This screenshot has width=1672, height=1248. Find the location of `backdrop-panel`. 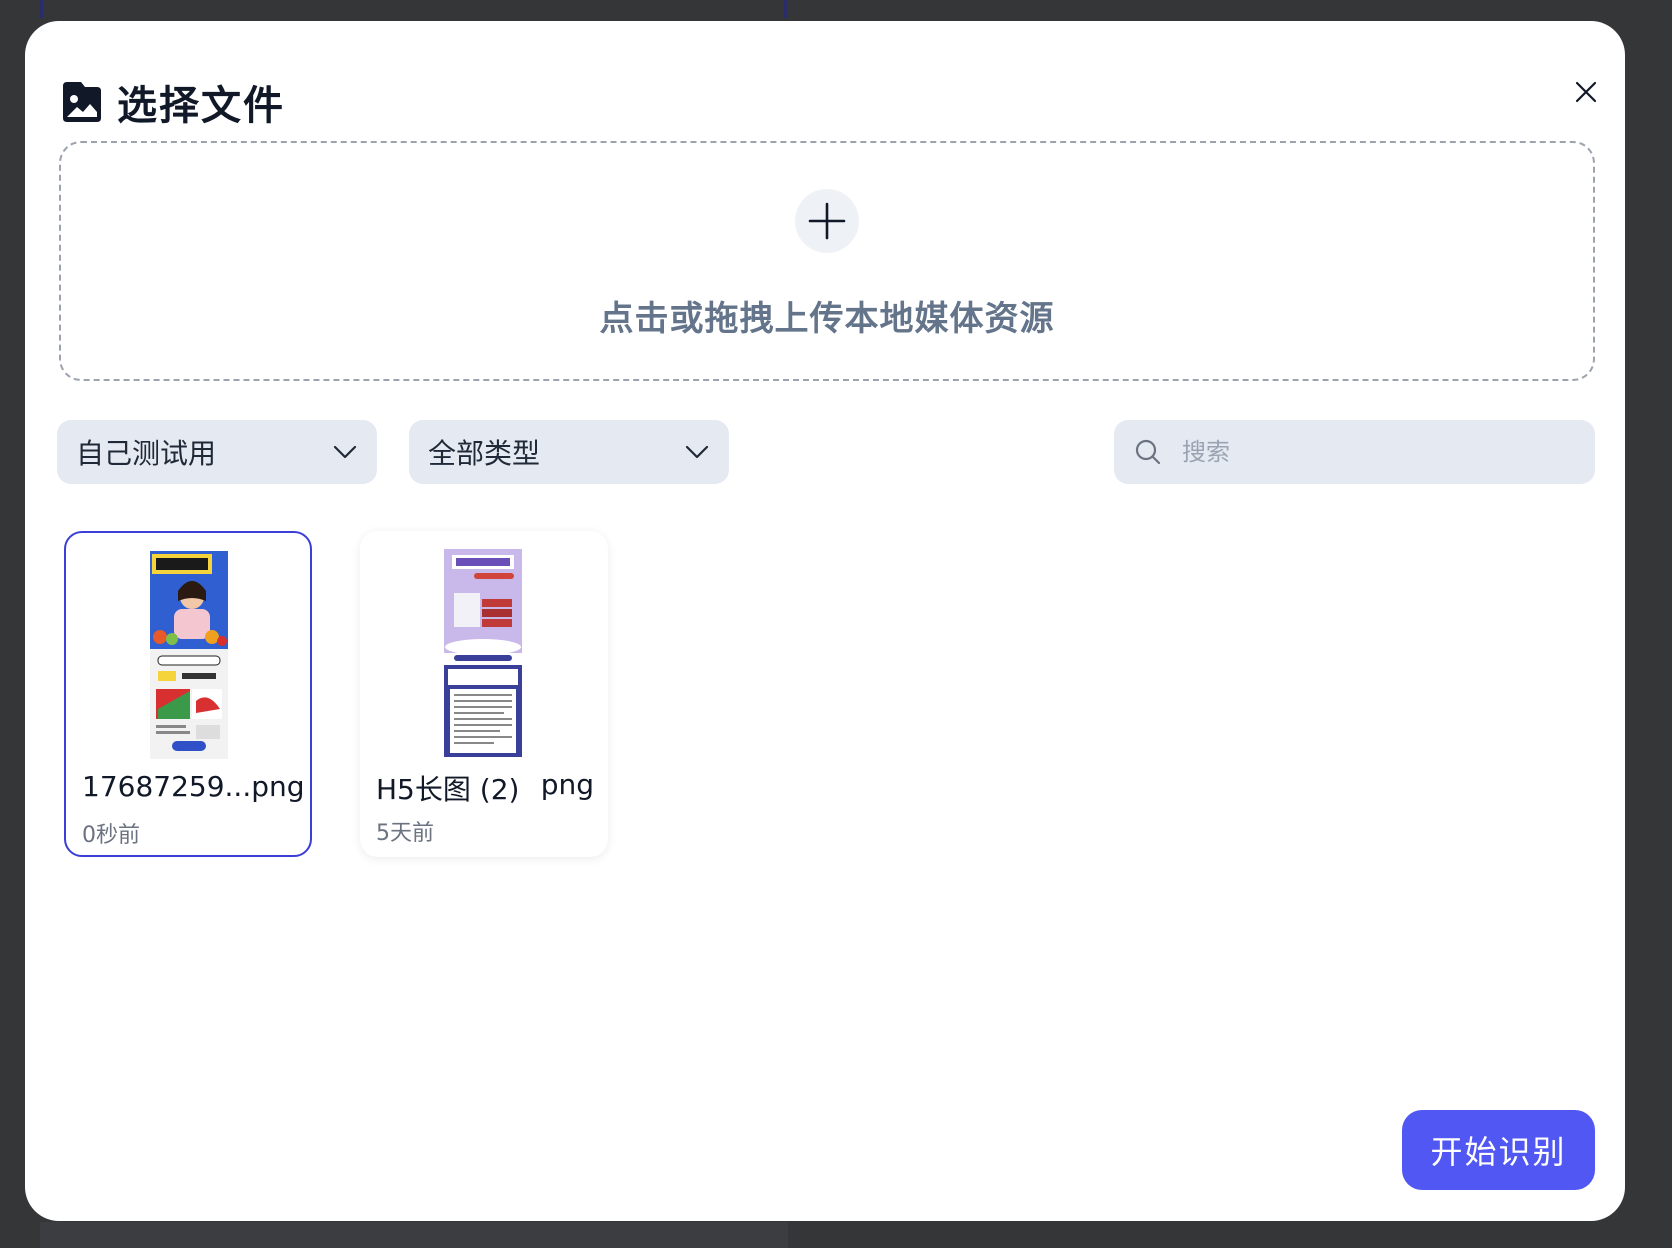

backdrop-panel is located at coordinates (414, 1235).